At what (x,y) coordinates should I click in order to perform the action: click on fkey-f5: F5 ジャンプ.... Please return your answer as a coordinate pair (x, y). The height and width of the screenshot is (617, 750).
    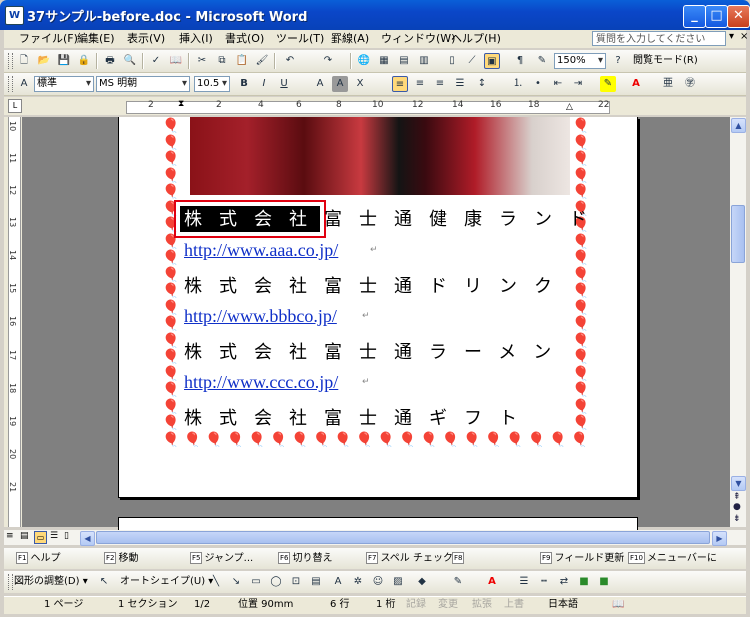
    Looking at the image, I should click on (221, 559).